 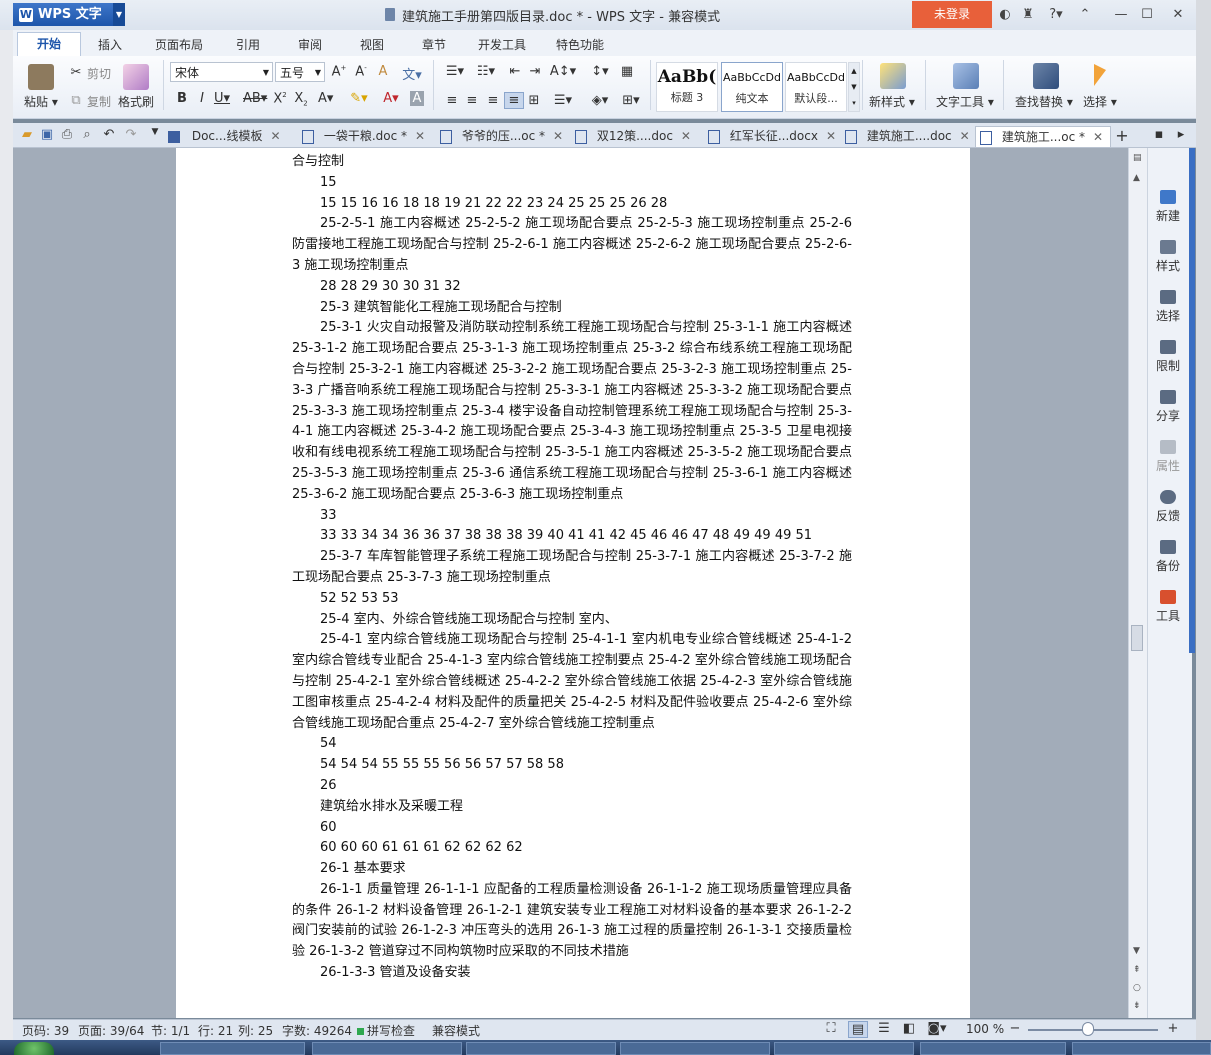 What do you see at coordinates (47, 134) in the screenshot?
I see `save-icon: ▣` at bounding box center [47, 134].